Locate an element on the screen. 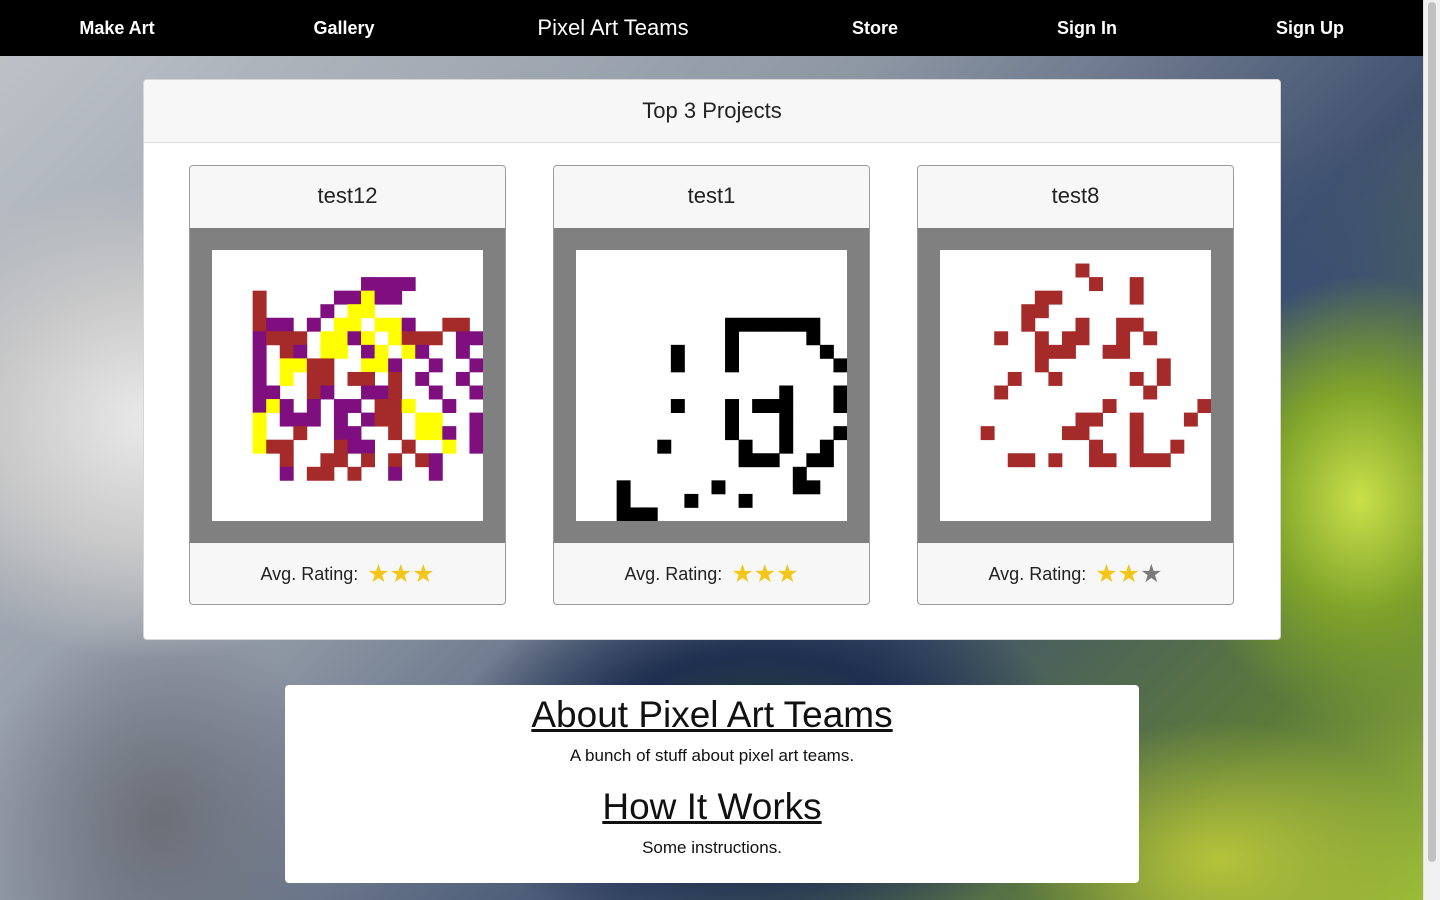  nav-store-link: Store is located at coordinates (875, 28).